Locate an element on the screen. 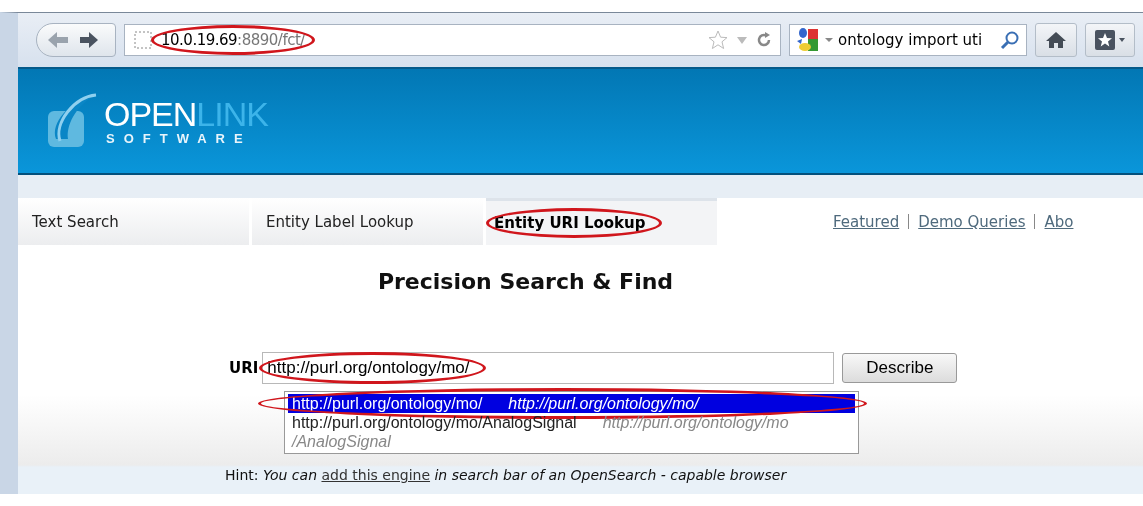 The height and width of the screenshot is (506, 1143). page-heading: Precision Search & Find is located at coordinates (525, 281).